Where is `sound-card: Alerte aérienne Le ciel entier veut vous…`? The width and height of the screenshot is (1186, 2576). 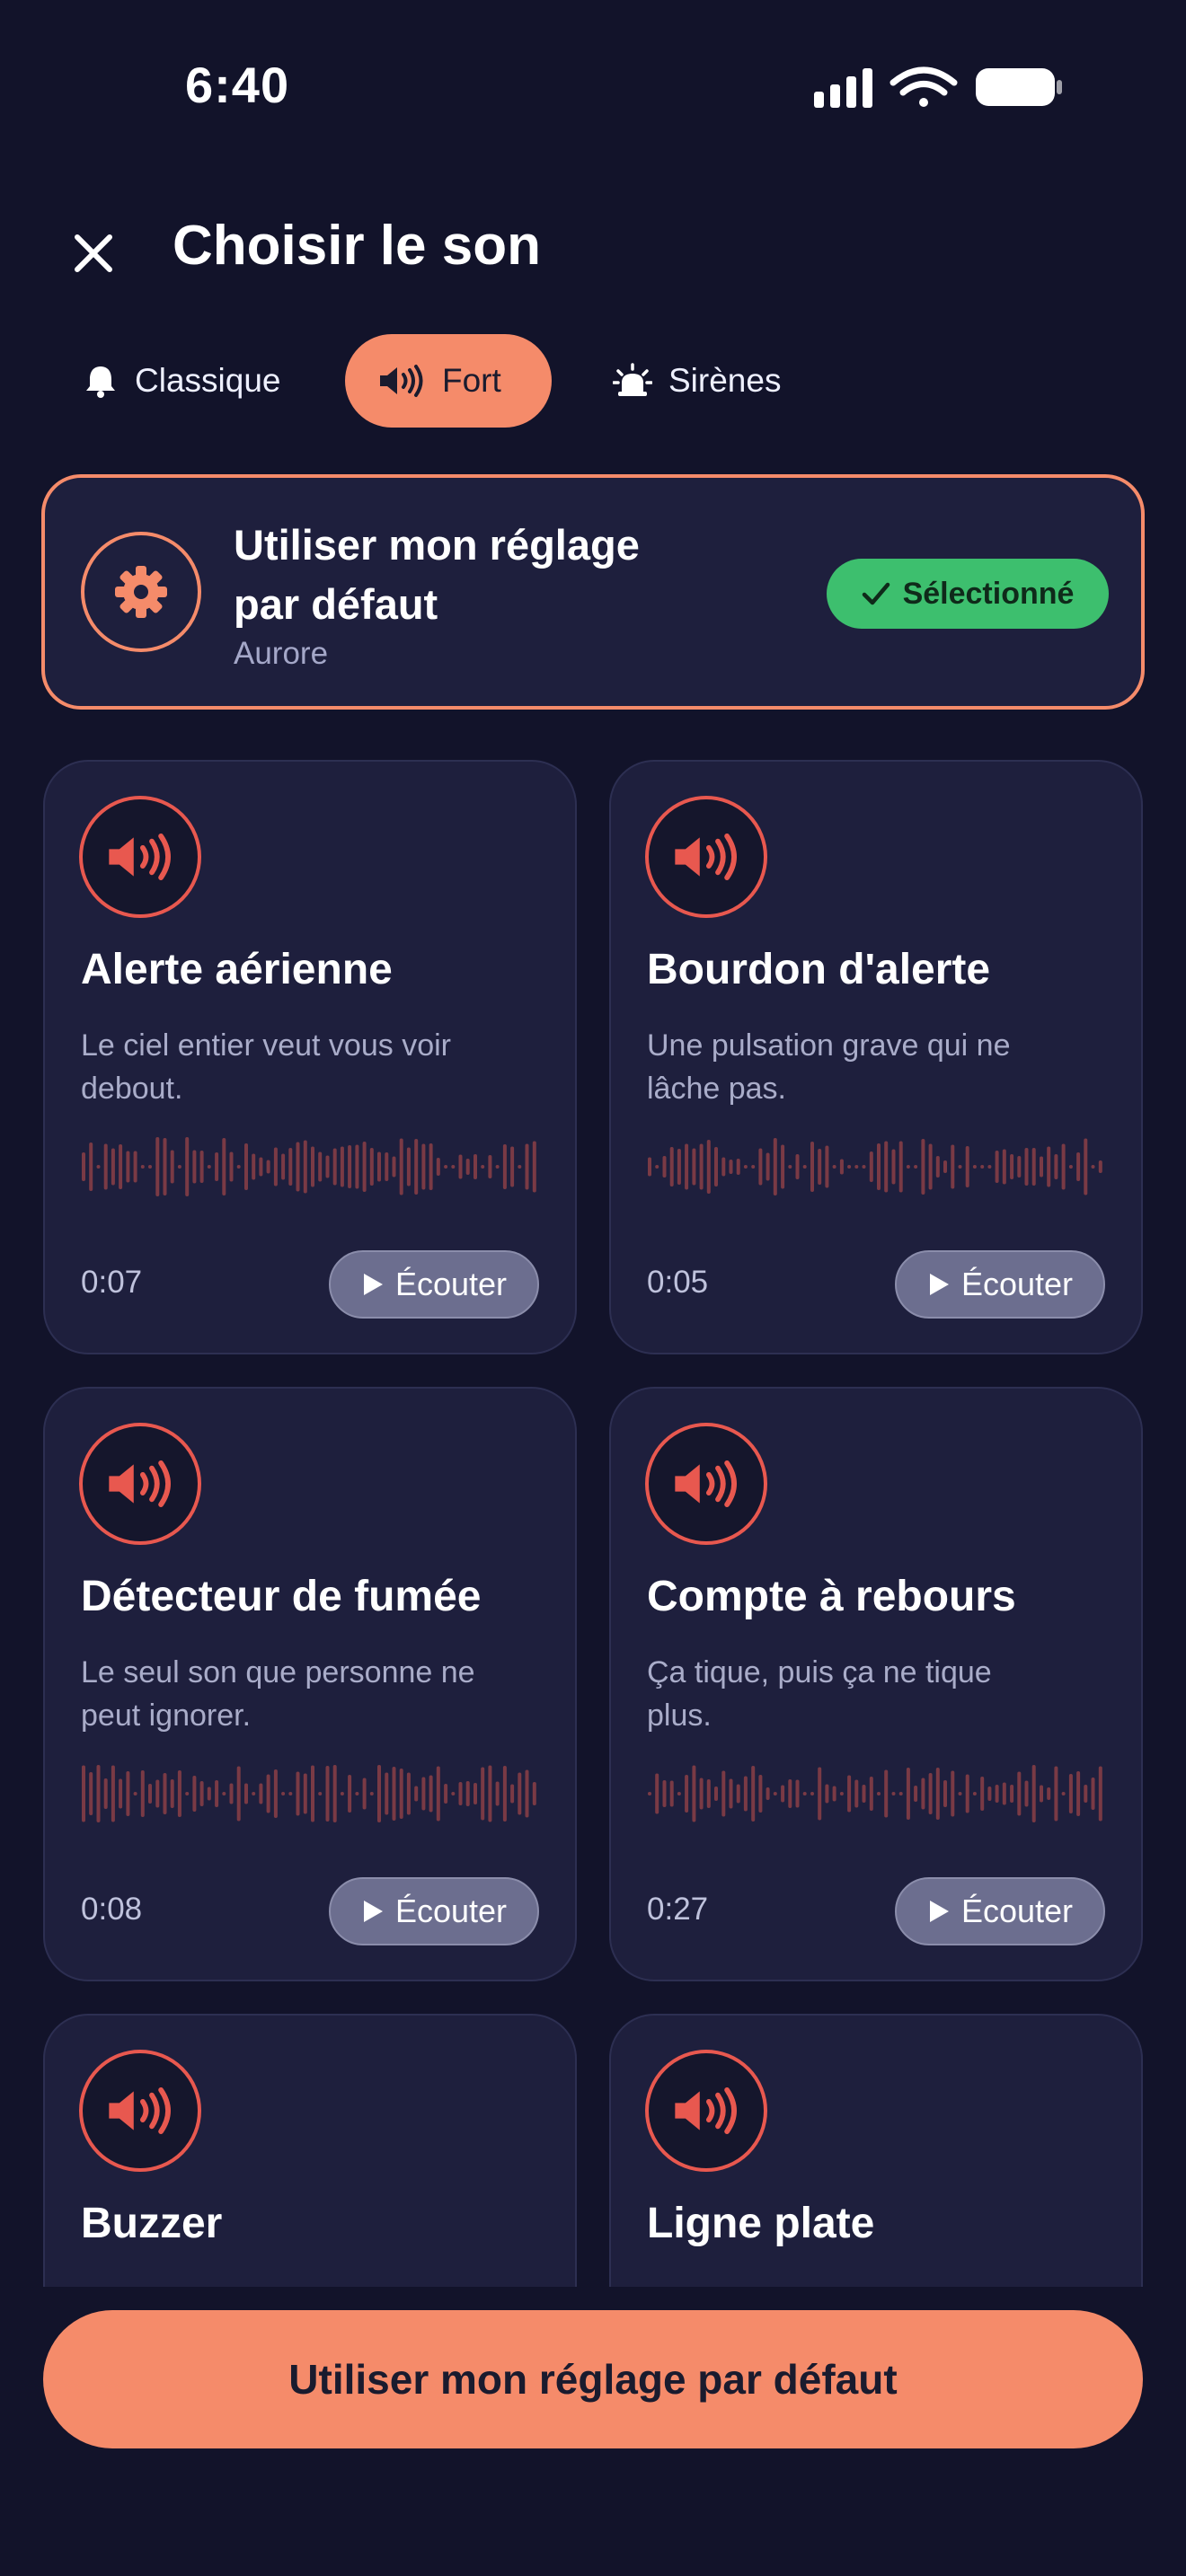
sound-card: Alerte aérienne Le ciel entier veut vous… is located at coordinates (310, 1057).